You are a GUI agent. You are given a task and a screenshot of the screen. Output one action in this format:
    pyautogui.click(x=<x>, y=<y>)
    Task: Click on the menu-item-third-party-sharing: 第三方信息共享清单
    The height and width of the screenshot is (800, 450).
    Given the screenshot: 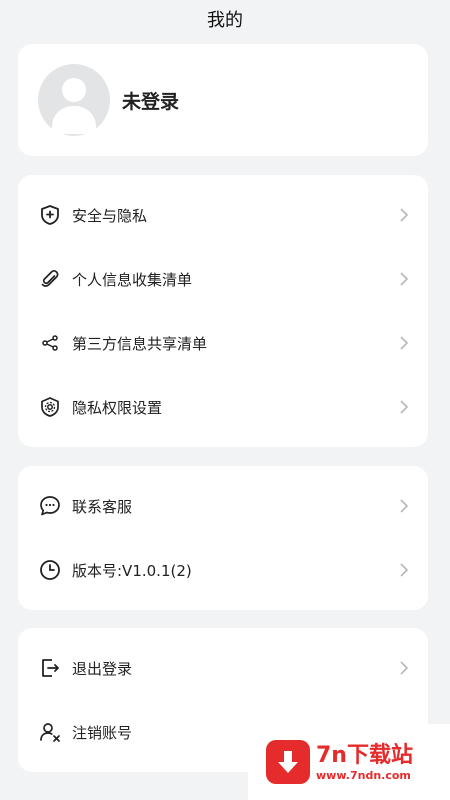 What is the action you would take?
    pyautogui.click(x=223, y=343)
    